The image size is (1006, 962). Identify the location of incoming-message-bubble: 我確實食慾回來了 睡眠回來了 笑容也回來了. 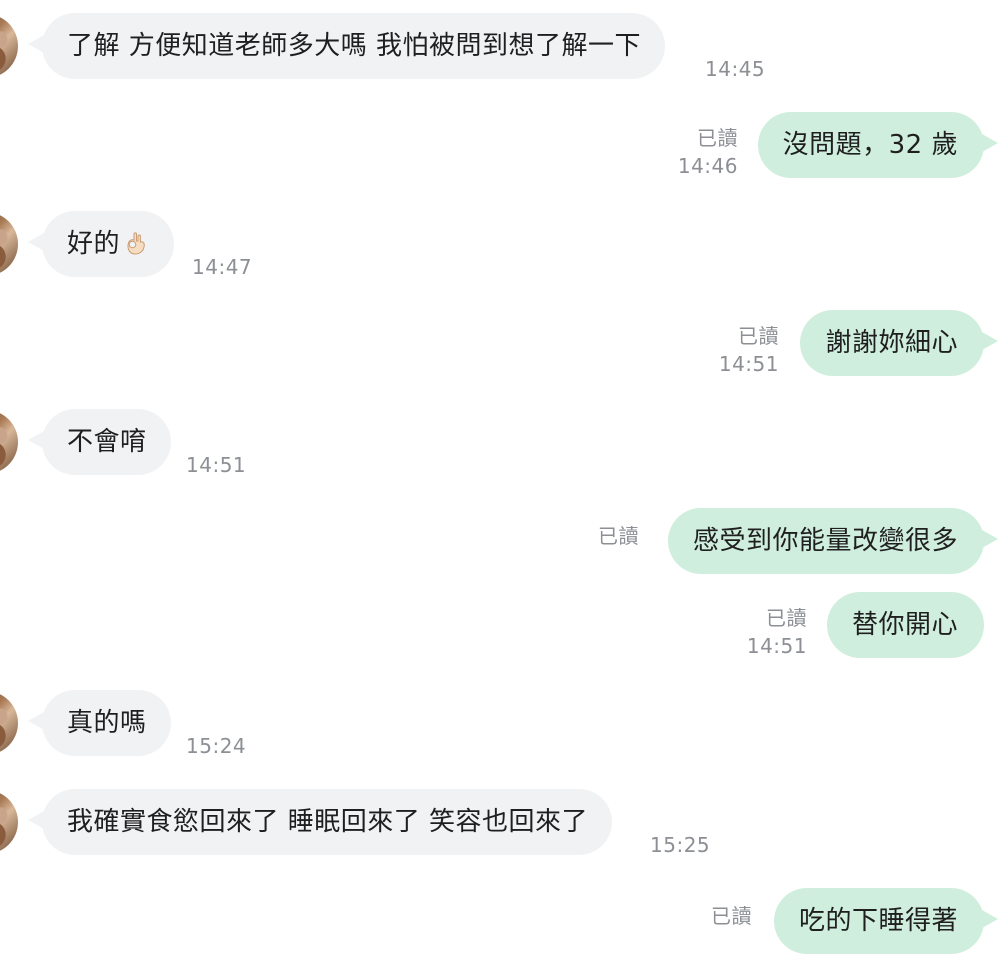
(327, 822).